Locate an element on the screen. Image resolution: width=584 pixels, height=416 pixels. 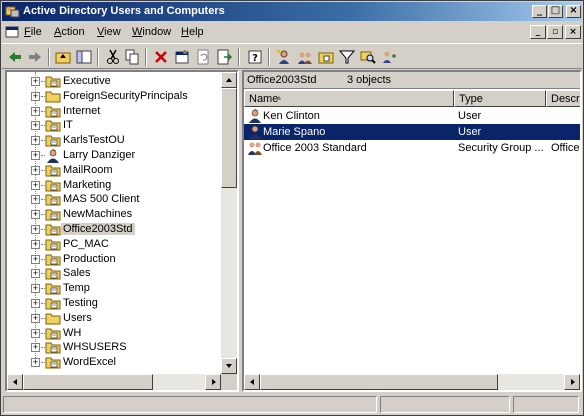
export-list-icon is located at coordinates (224, 57).